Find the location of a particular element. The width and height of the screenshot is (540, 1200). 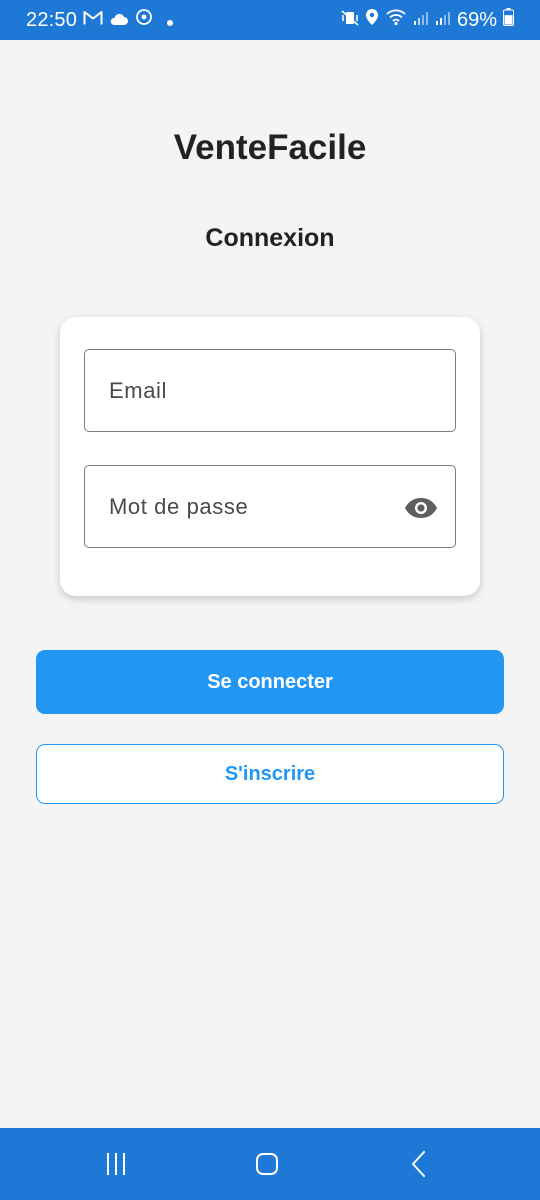

password-input is located at coordinates (270, 506).